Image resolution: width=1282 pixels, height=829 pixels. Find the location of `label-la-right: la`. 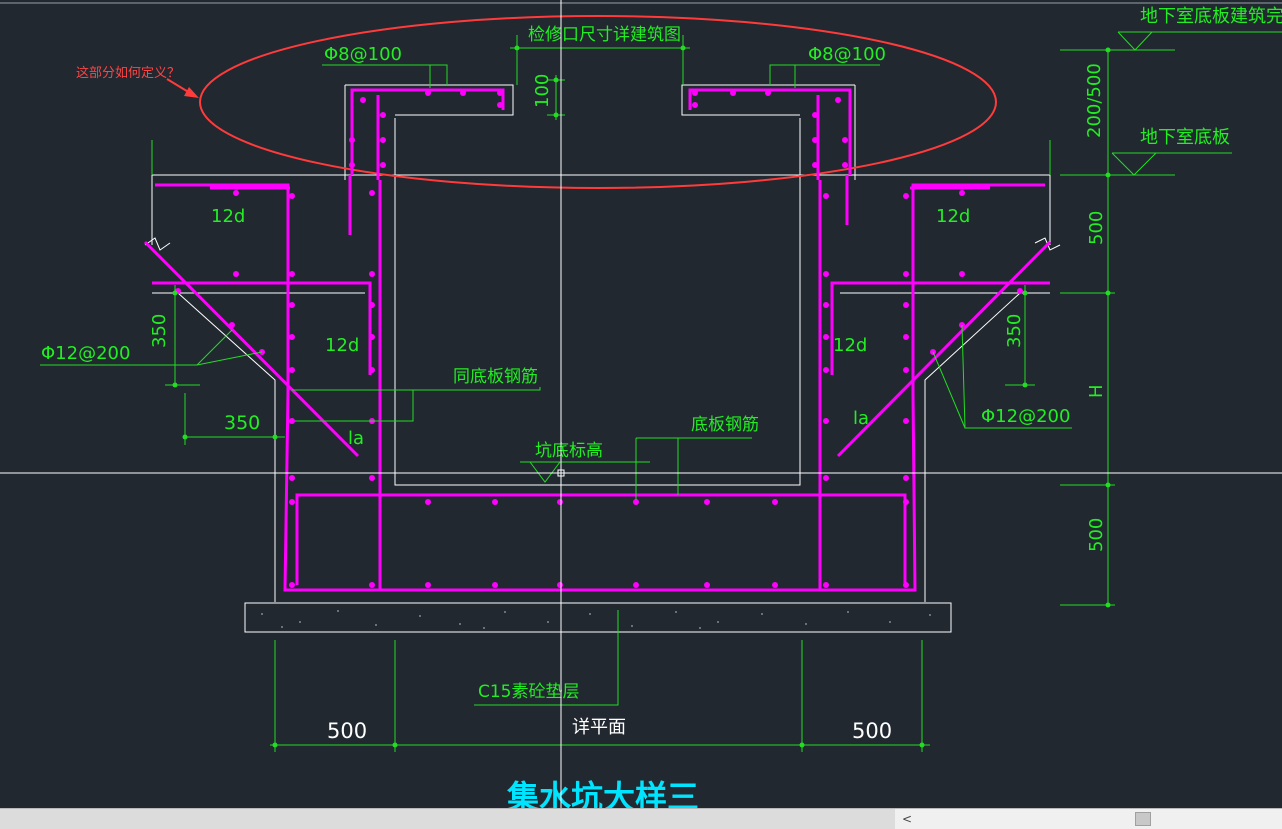

label-la-right: la is located at coordinates (861, 418).